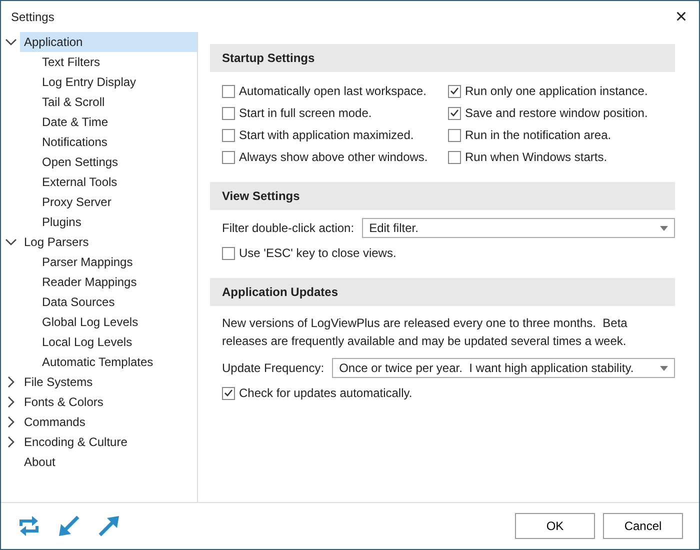 This screenshot has height=550, width=700. Describe the element at coordinates (75, 122) in the screenshot. I see `tree-item: Date & Time` at that location.